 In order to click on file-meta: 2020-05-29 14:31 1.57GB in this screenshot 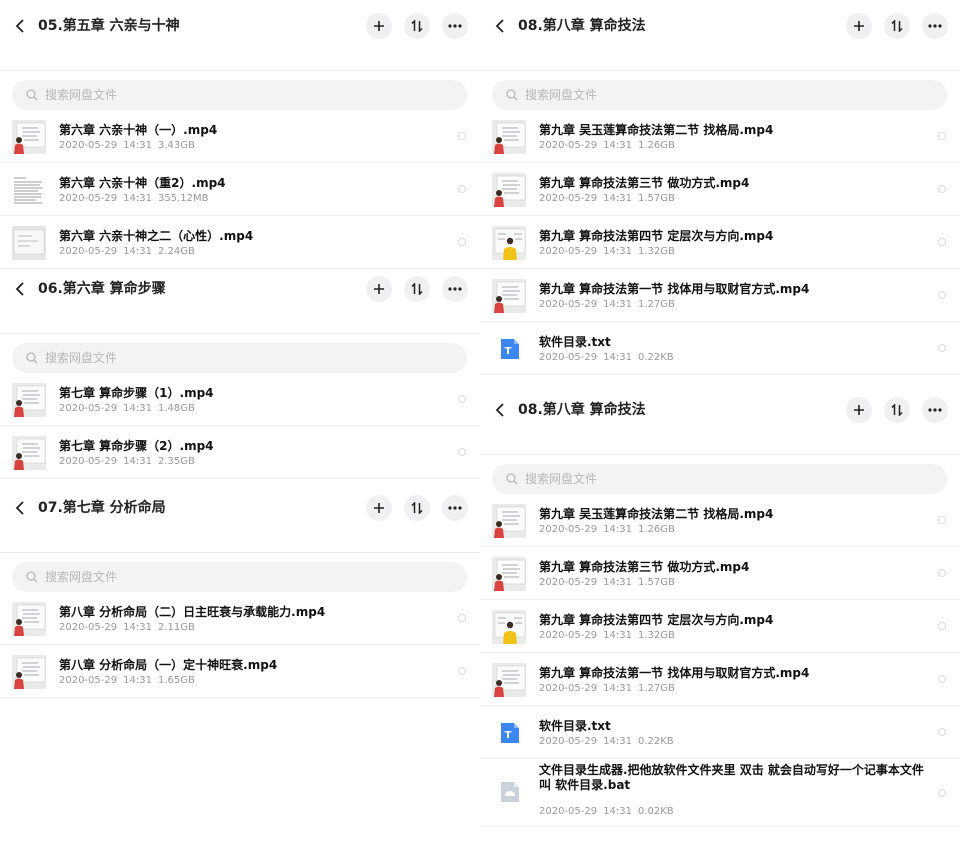, I will do `click(610, 583)`.